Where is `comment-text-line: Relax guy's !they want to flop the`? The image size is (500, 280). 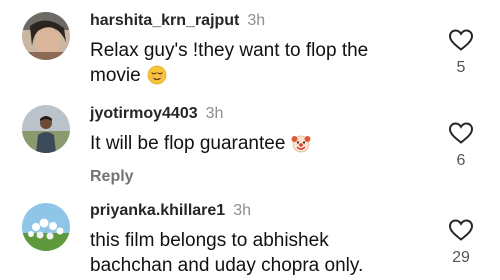 comment-text-line: Relax guy's !they want to flop the is located at coordinates (229, 50).